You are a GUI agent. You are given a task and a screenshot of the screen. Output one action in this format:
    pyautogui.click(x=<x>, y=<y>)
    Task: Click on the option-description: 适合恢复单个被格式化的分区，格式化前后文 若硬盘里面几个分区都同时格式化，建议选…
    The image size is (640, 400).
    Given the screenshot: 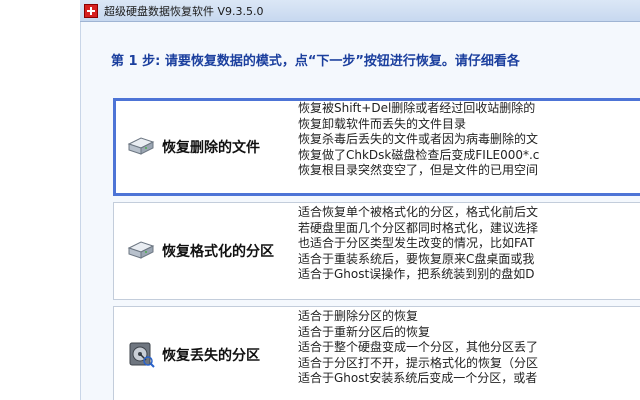 What is the action you would take?
    pyautogui.click(x=418, y=244)
    